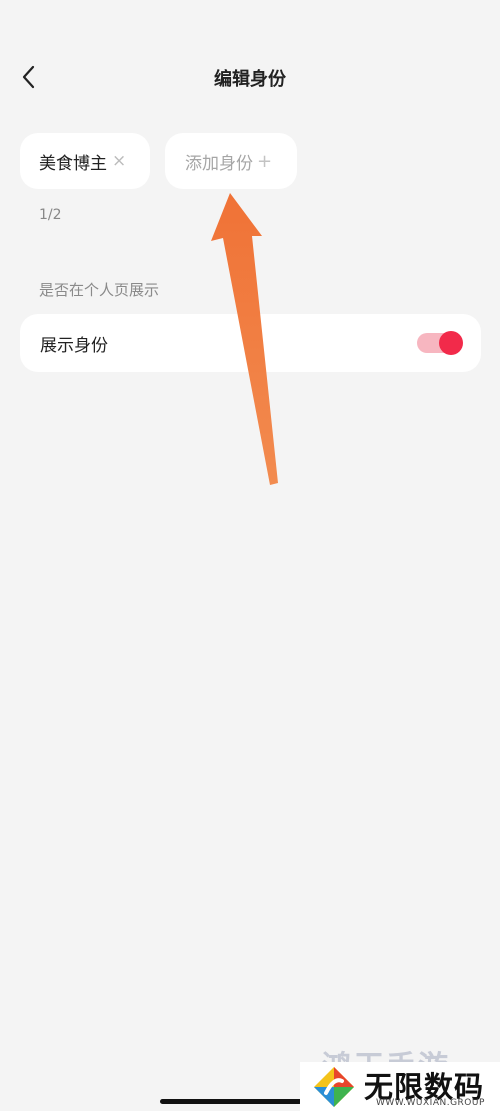  I want to click on add-identity-label: 添加身份, so click(219, 163).